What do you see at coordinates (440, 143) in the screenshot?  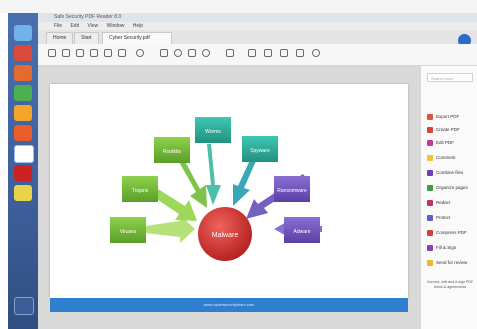 I see `tool-edit-pdf: Edit PDF` at bounding box center [440, 143].